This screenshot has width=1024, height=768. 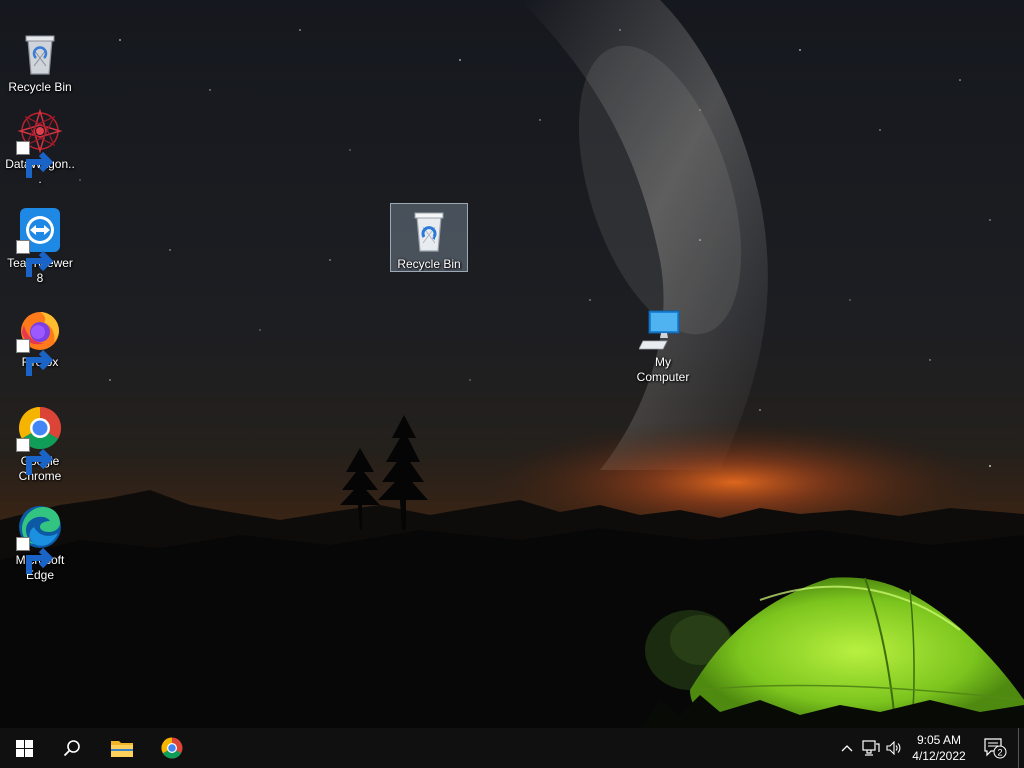 I want to click on show-hidden-icons-button, so click(x=847, y=748).